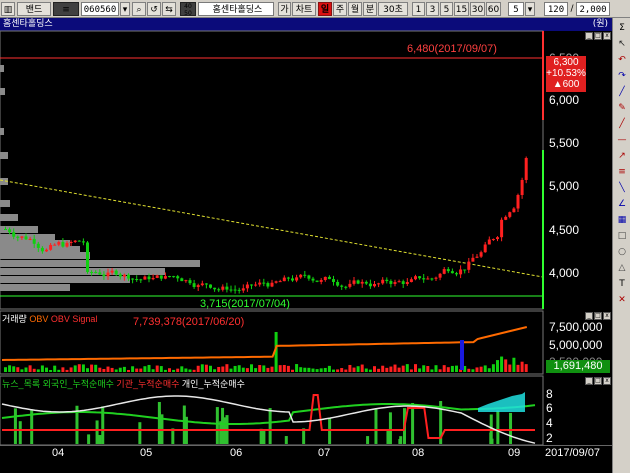  I want to click on undo-icon: ↶, so click(622, 60).